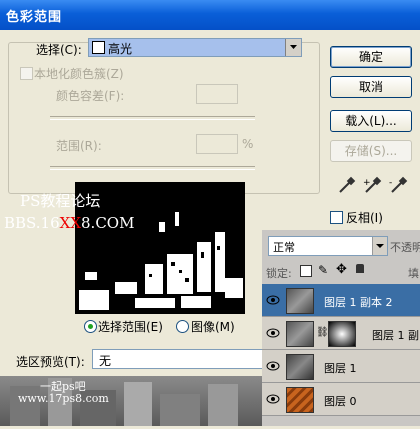 This screenshot has height=429, width=420. What do you see at coordinates (108, 223) in the screenshot?
I see `watermark-site-part3: 8.COM` at bounding box center [108, 223].